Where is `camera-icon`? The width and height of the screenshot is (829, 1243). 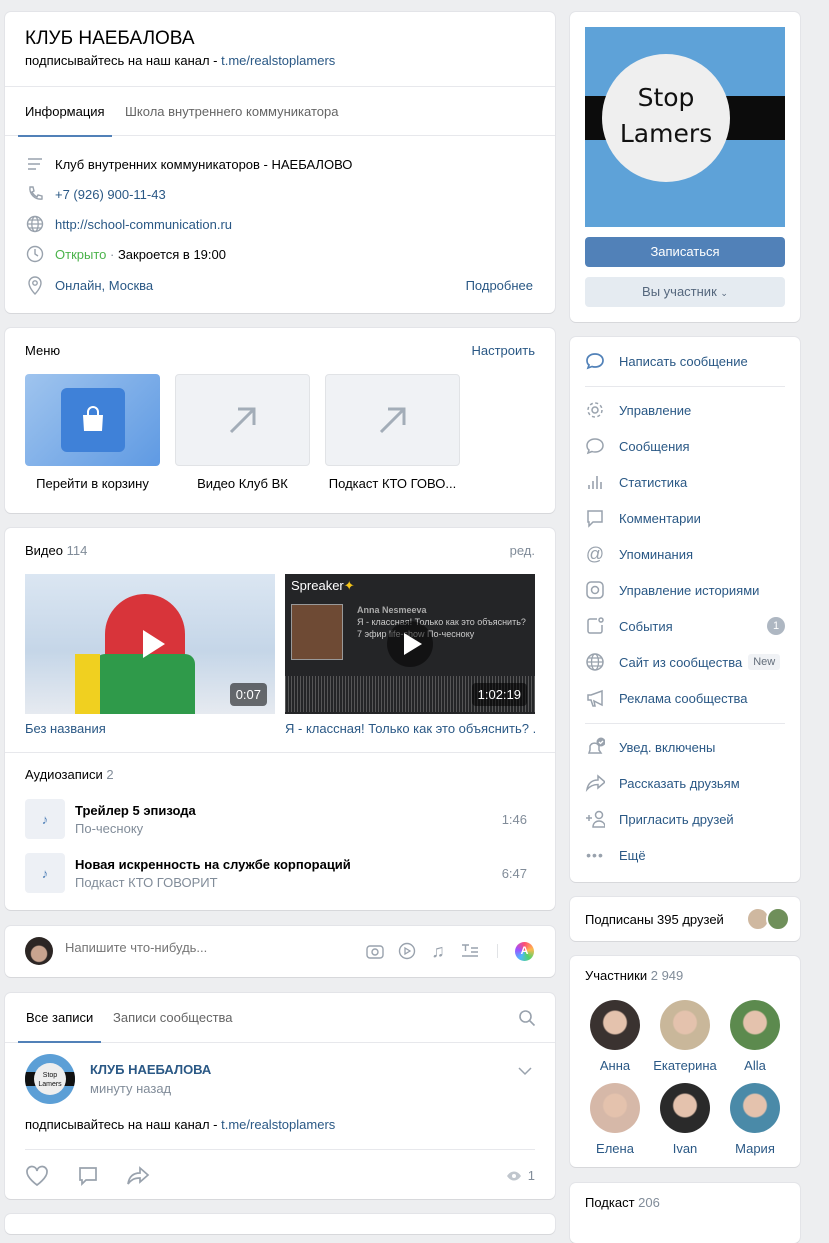 camera-icon is located at coordinates (375, 951).